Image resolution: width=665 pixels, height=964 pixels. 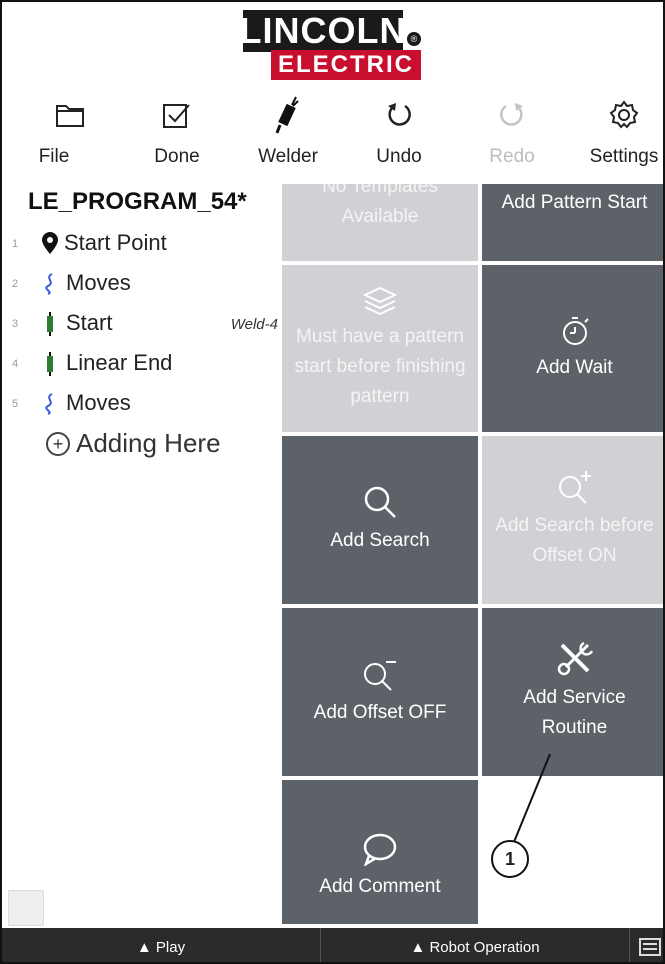 What do you see at coordinates (145, 284) in the screenshot?
I see `program-step-moves: 2 Moves` at bounding box center [145, 284].